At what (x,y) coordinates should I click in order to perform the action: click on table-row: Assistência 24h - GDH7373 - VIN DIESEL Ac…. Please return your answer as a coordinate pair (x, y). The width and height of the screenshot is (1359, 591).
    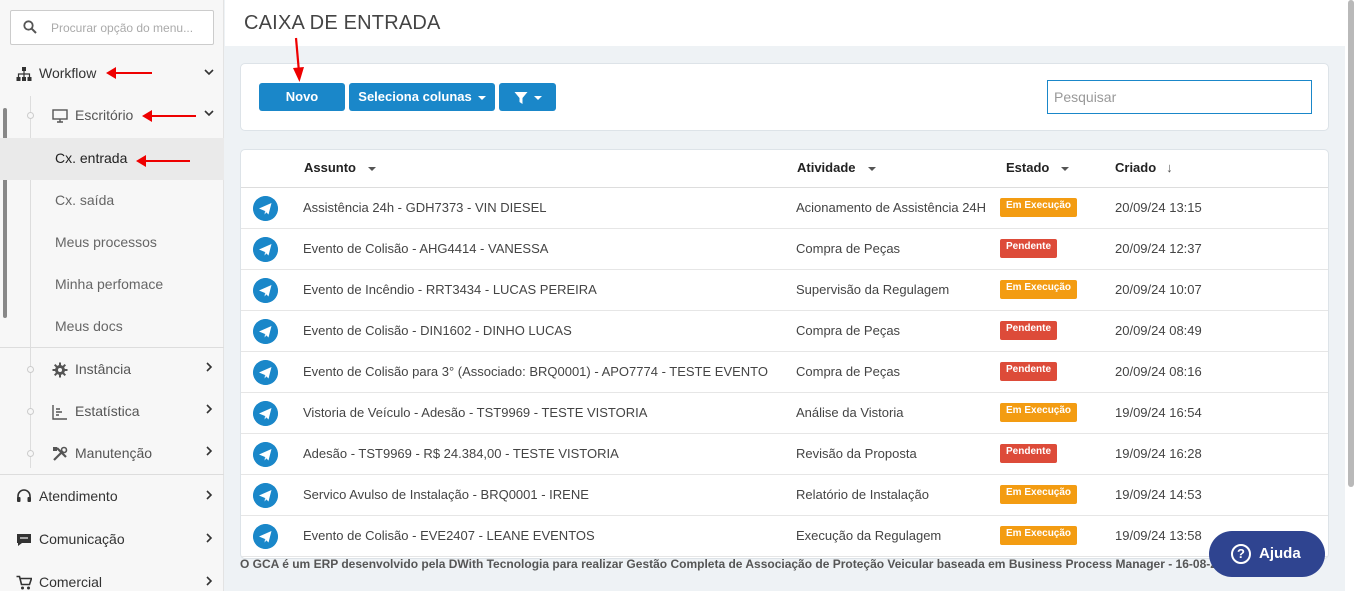
    Looking at the image, I should click on (784, 208).